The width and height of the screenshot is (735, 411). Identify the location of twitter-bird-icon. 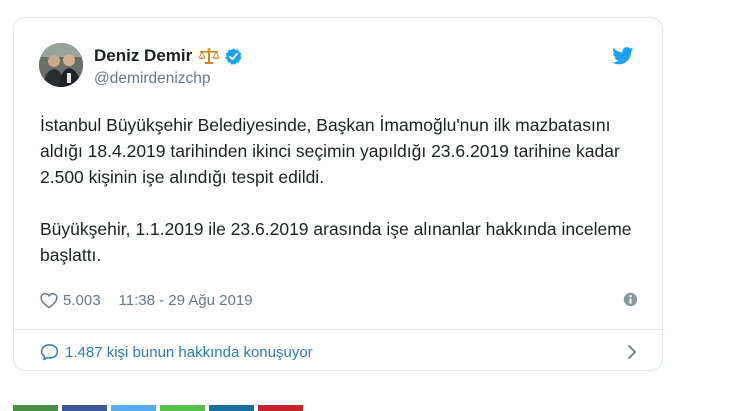
(623, 56).